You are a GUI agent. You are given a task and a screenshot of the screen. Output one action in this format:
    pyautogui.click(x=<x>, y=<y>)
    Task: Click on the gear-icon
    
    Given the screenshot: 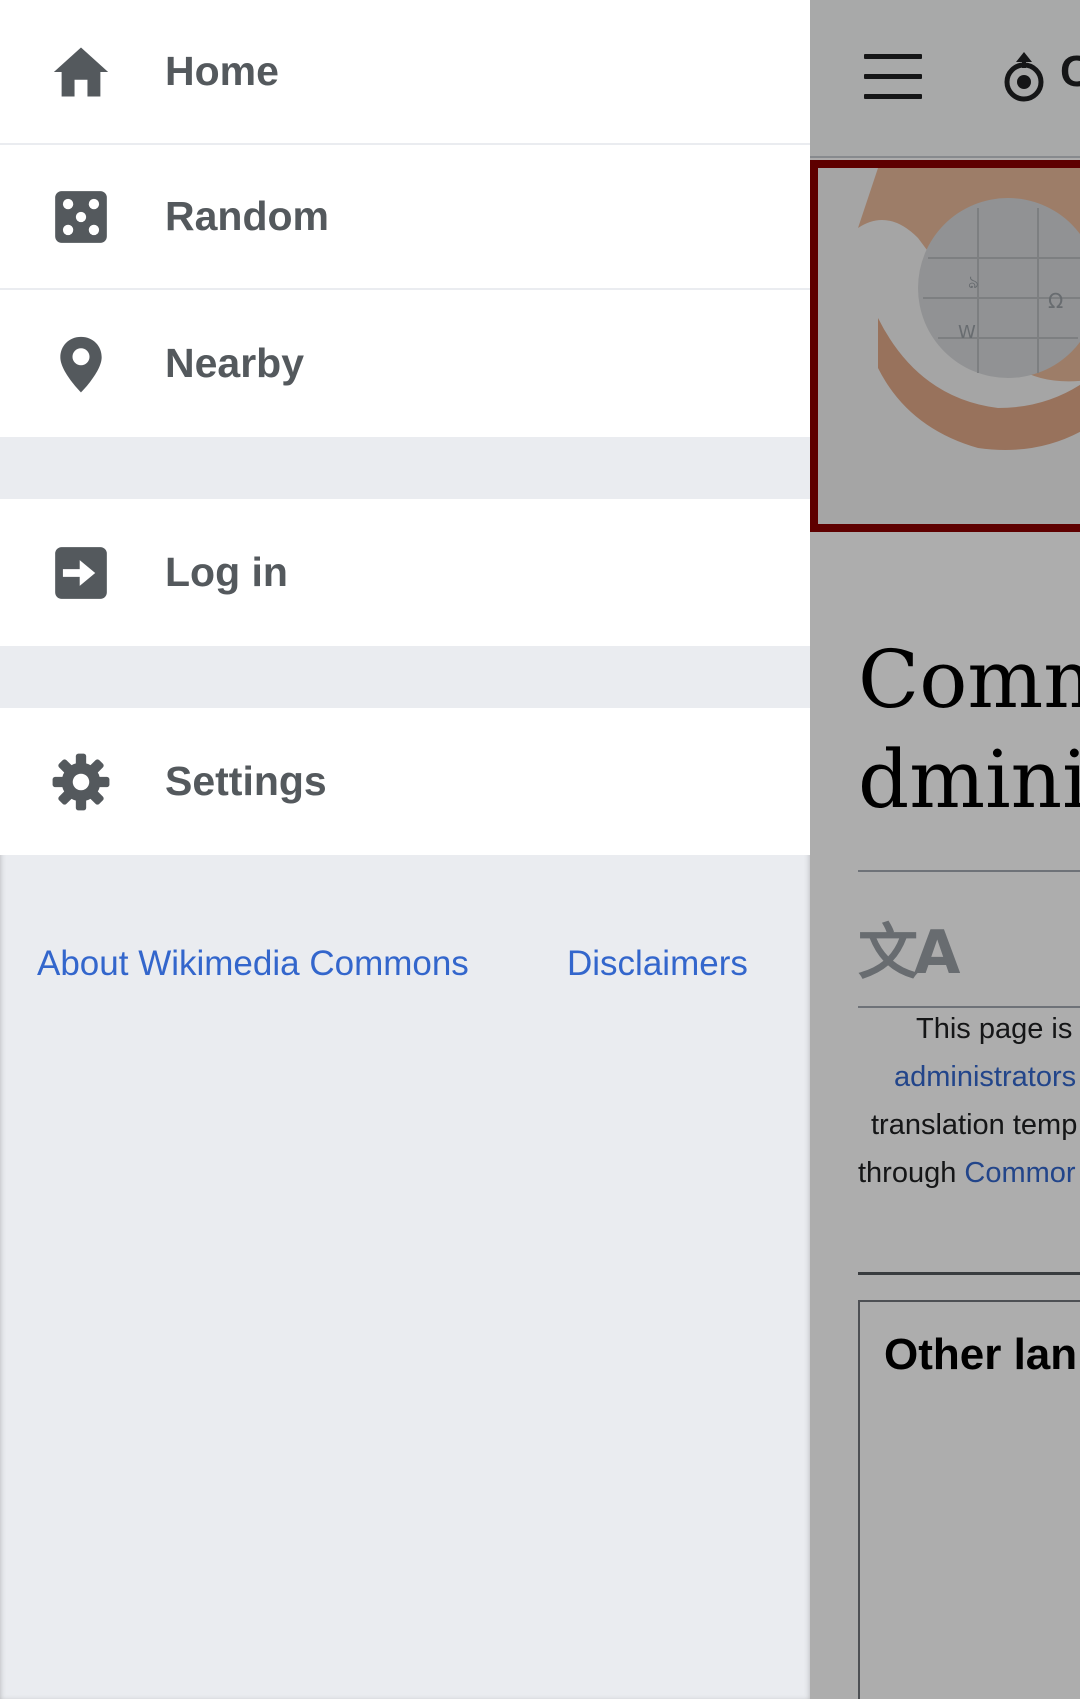 What is the action you would take?
    pyautogui.click(x=81, y=782)
    